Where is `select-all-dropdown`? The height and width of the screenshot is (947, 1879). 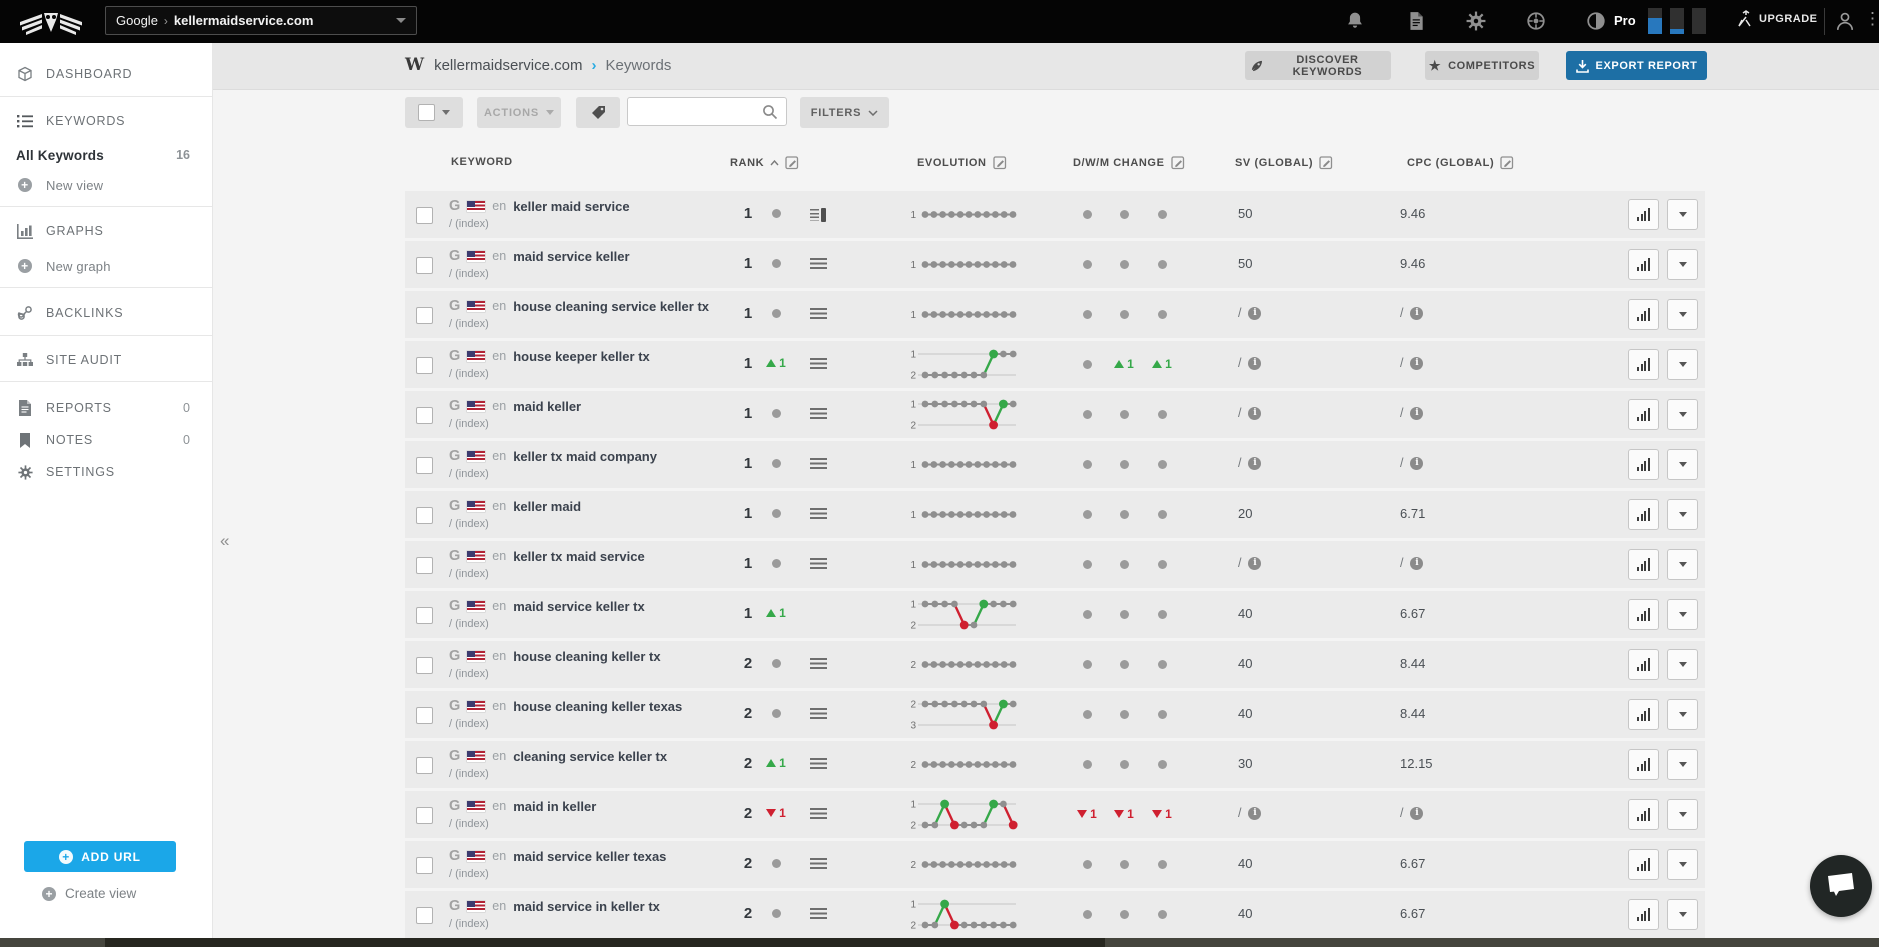 select-all-dropdown is located at coordinates (434, 112).